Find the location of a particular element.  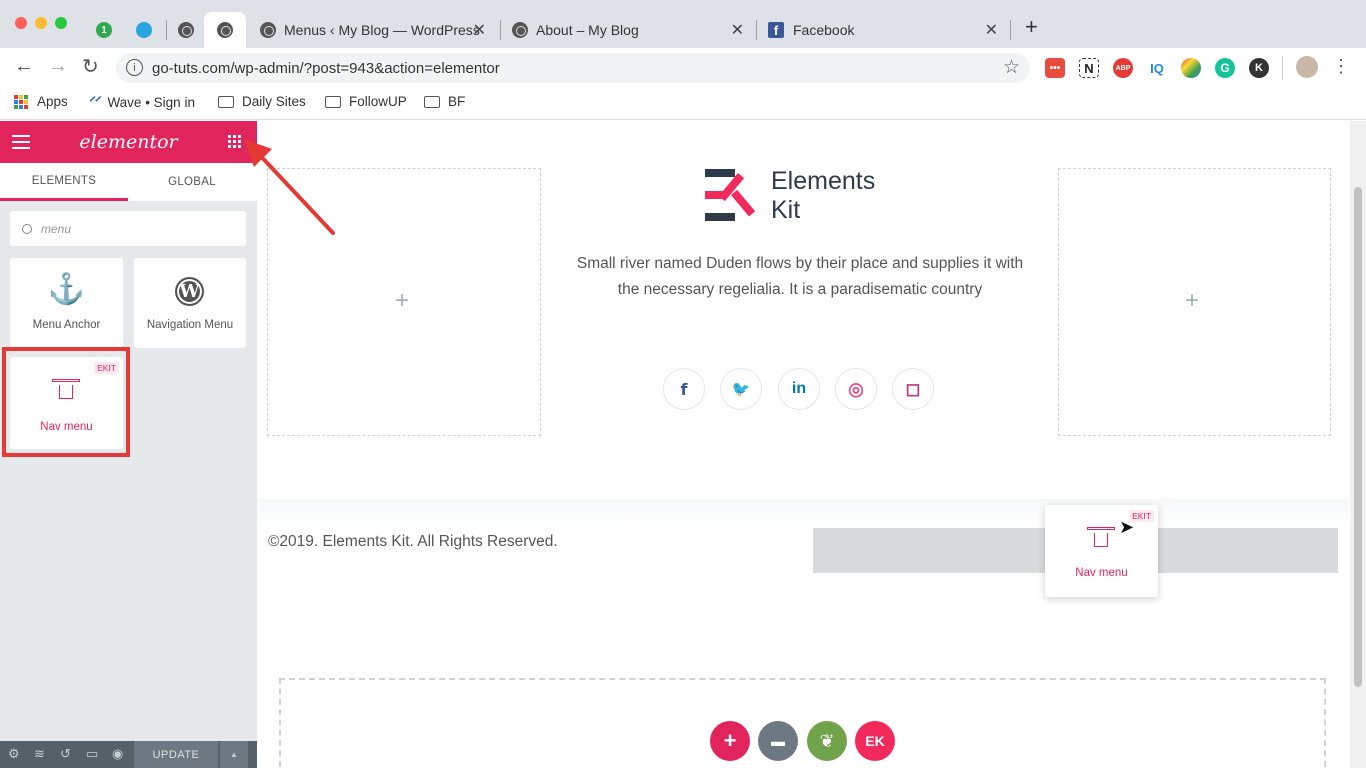

tab-title: Menus ‹ My Blog — WordPress is located at coordinates (382, 30).